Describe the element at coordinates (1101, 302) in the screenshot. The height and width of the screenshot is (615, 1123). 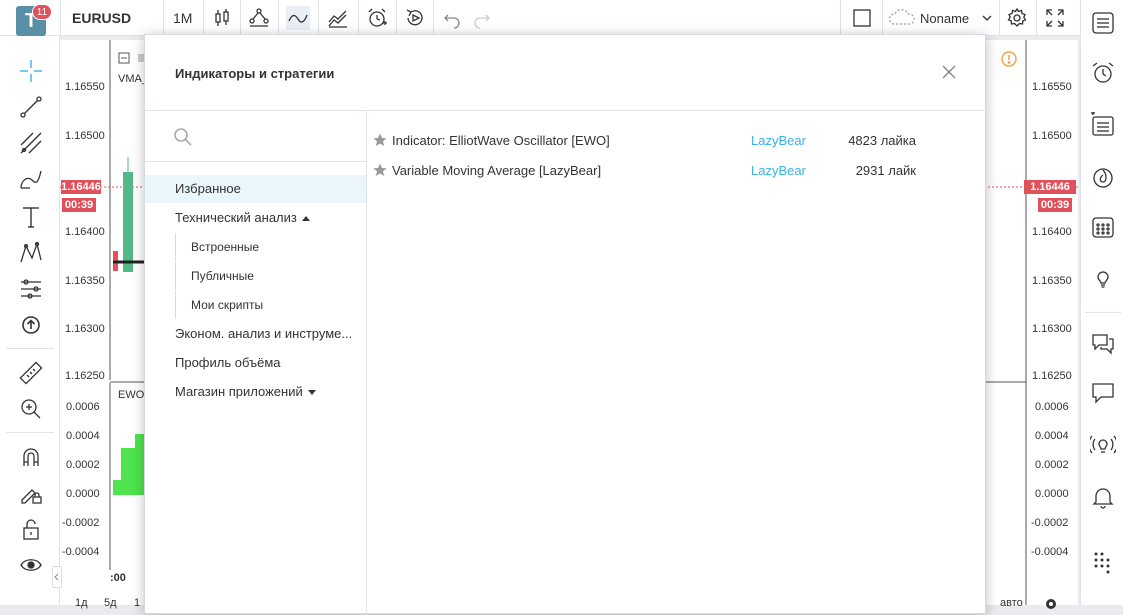
I see `right-sidebar` at that location.